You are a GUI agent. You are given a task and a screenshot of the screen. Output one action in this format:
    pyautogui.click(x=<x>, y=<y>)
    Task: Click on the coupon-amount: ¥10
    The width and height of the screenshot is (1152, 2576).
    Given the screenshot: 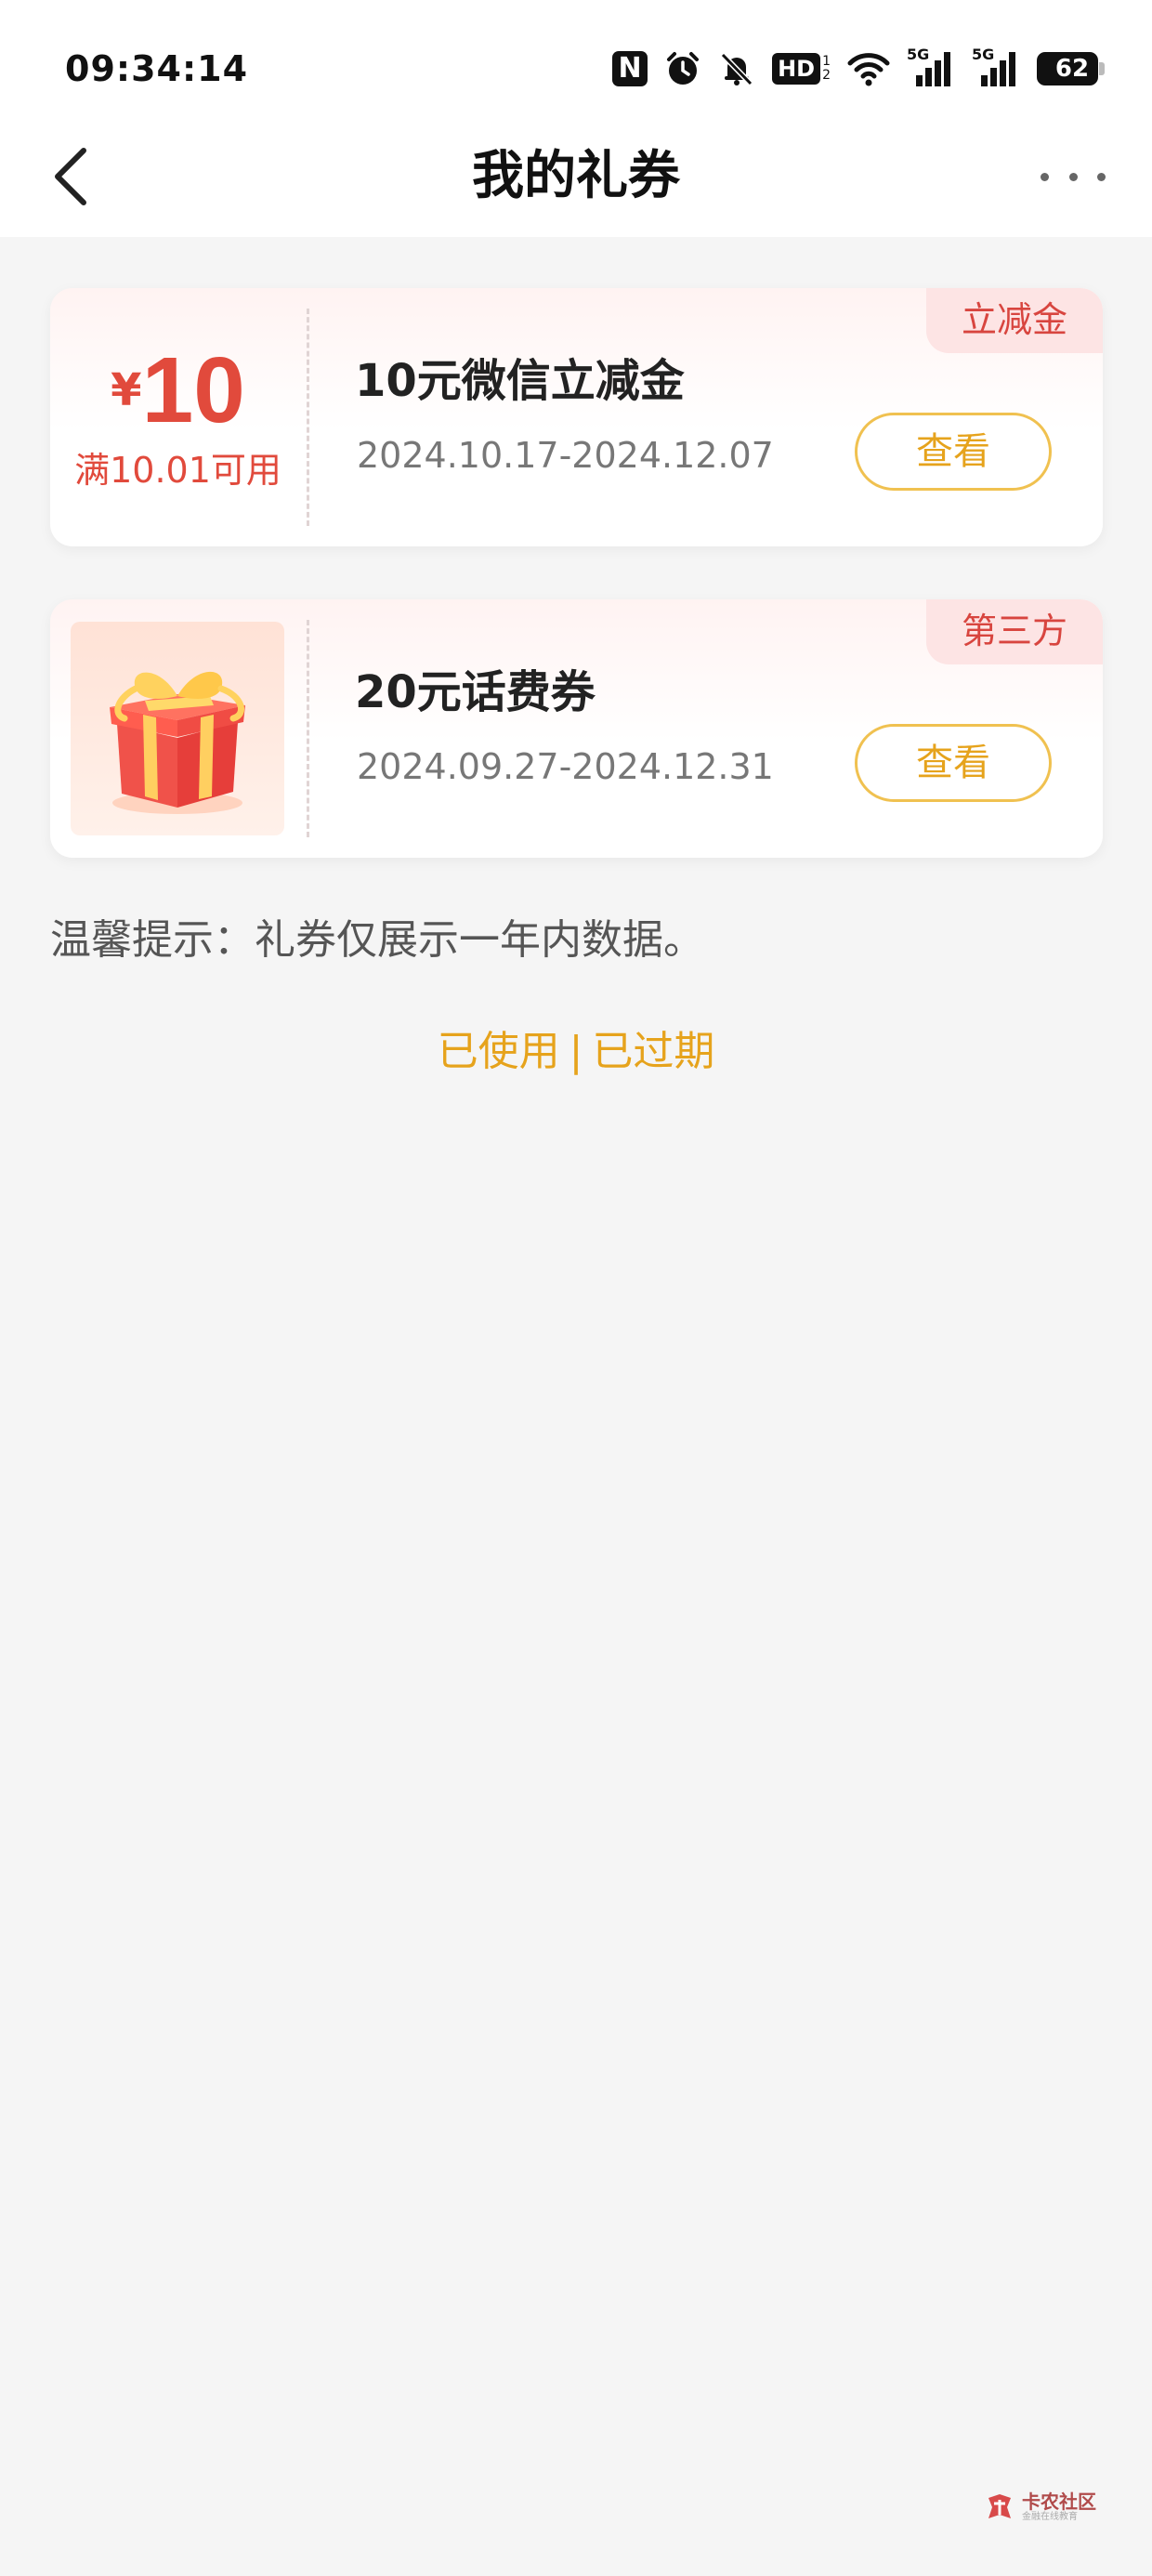 What is the action you would take?
    pyautogui.click(x=178, y=390)
    